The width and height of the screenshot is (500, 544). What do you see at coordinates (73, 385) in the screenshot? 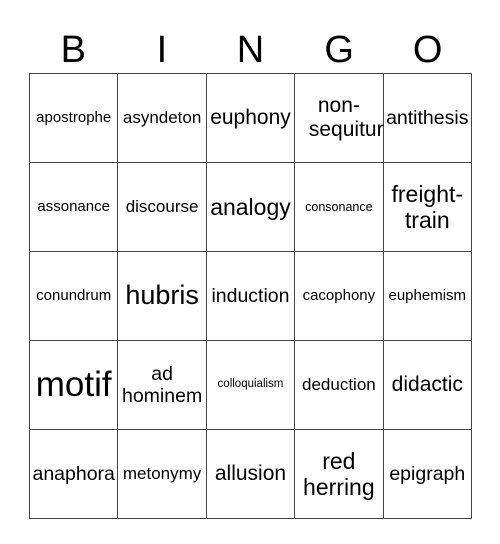
I see `bingo-cell: motif` at bounding box center [73, 385].